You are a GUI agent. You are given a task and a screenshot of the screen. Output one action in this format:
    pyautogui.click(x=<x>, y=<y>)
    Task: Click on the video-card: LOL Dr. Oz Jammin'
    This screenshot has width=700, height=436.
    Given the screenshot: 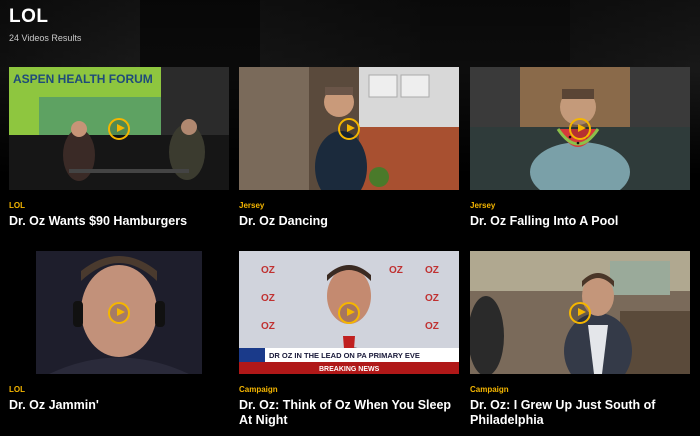 What is the action you would take?
    pyautogui.click(x=119, y=332)
    